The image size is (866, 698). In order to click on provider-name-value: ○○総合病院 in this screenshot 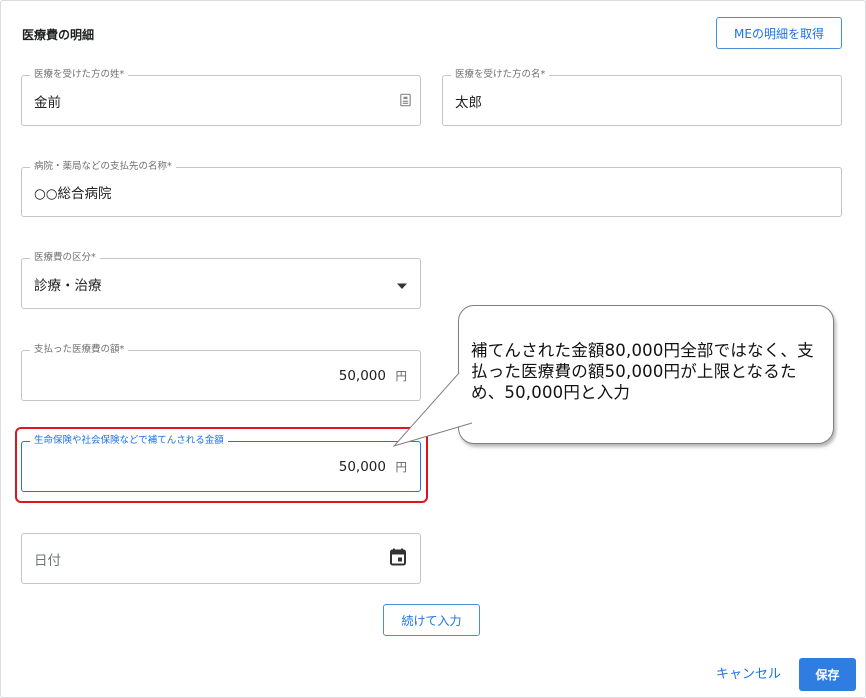, I will do `click(73, 194)`.